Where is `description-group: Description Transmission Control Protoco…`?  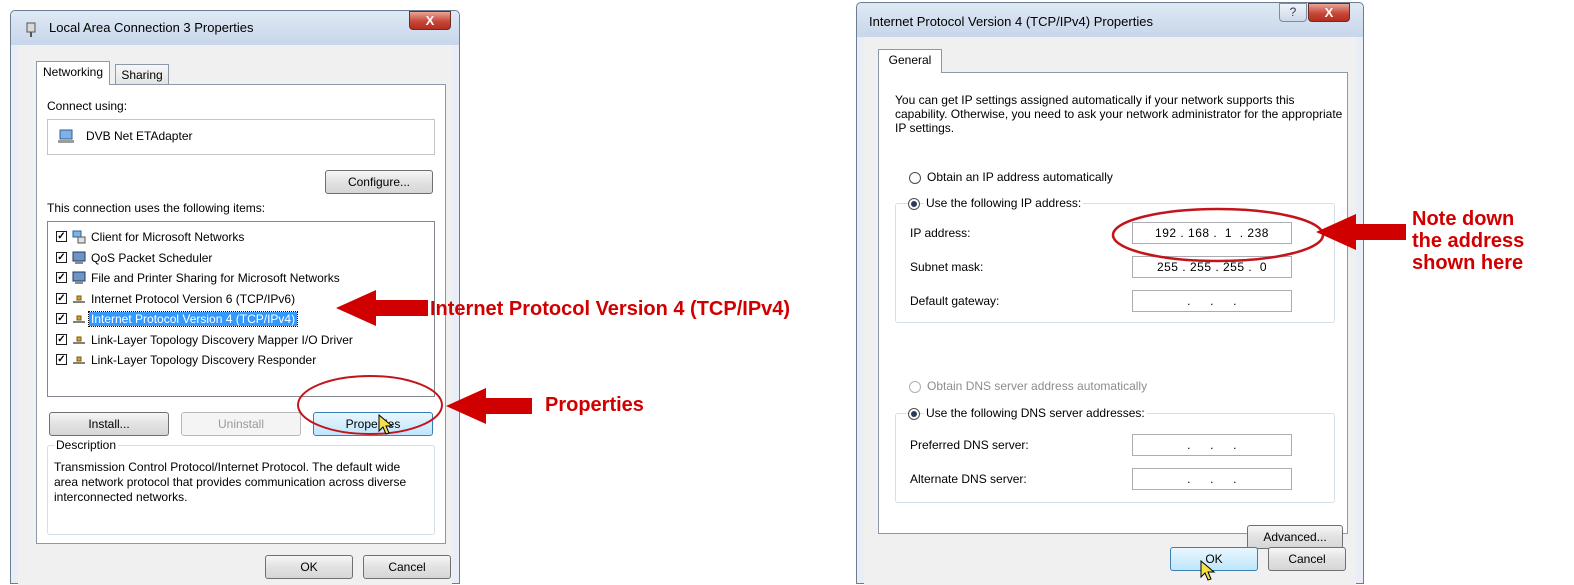
description-group: Description Transmission Control Protoco… is located at coordinates (241, 486).